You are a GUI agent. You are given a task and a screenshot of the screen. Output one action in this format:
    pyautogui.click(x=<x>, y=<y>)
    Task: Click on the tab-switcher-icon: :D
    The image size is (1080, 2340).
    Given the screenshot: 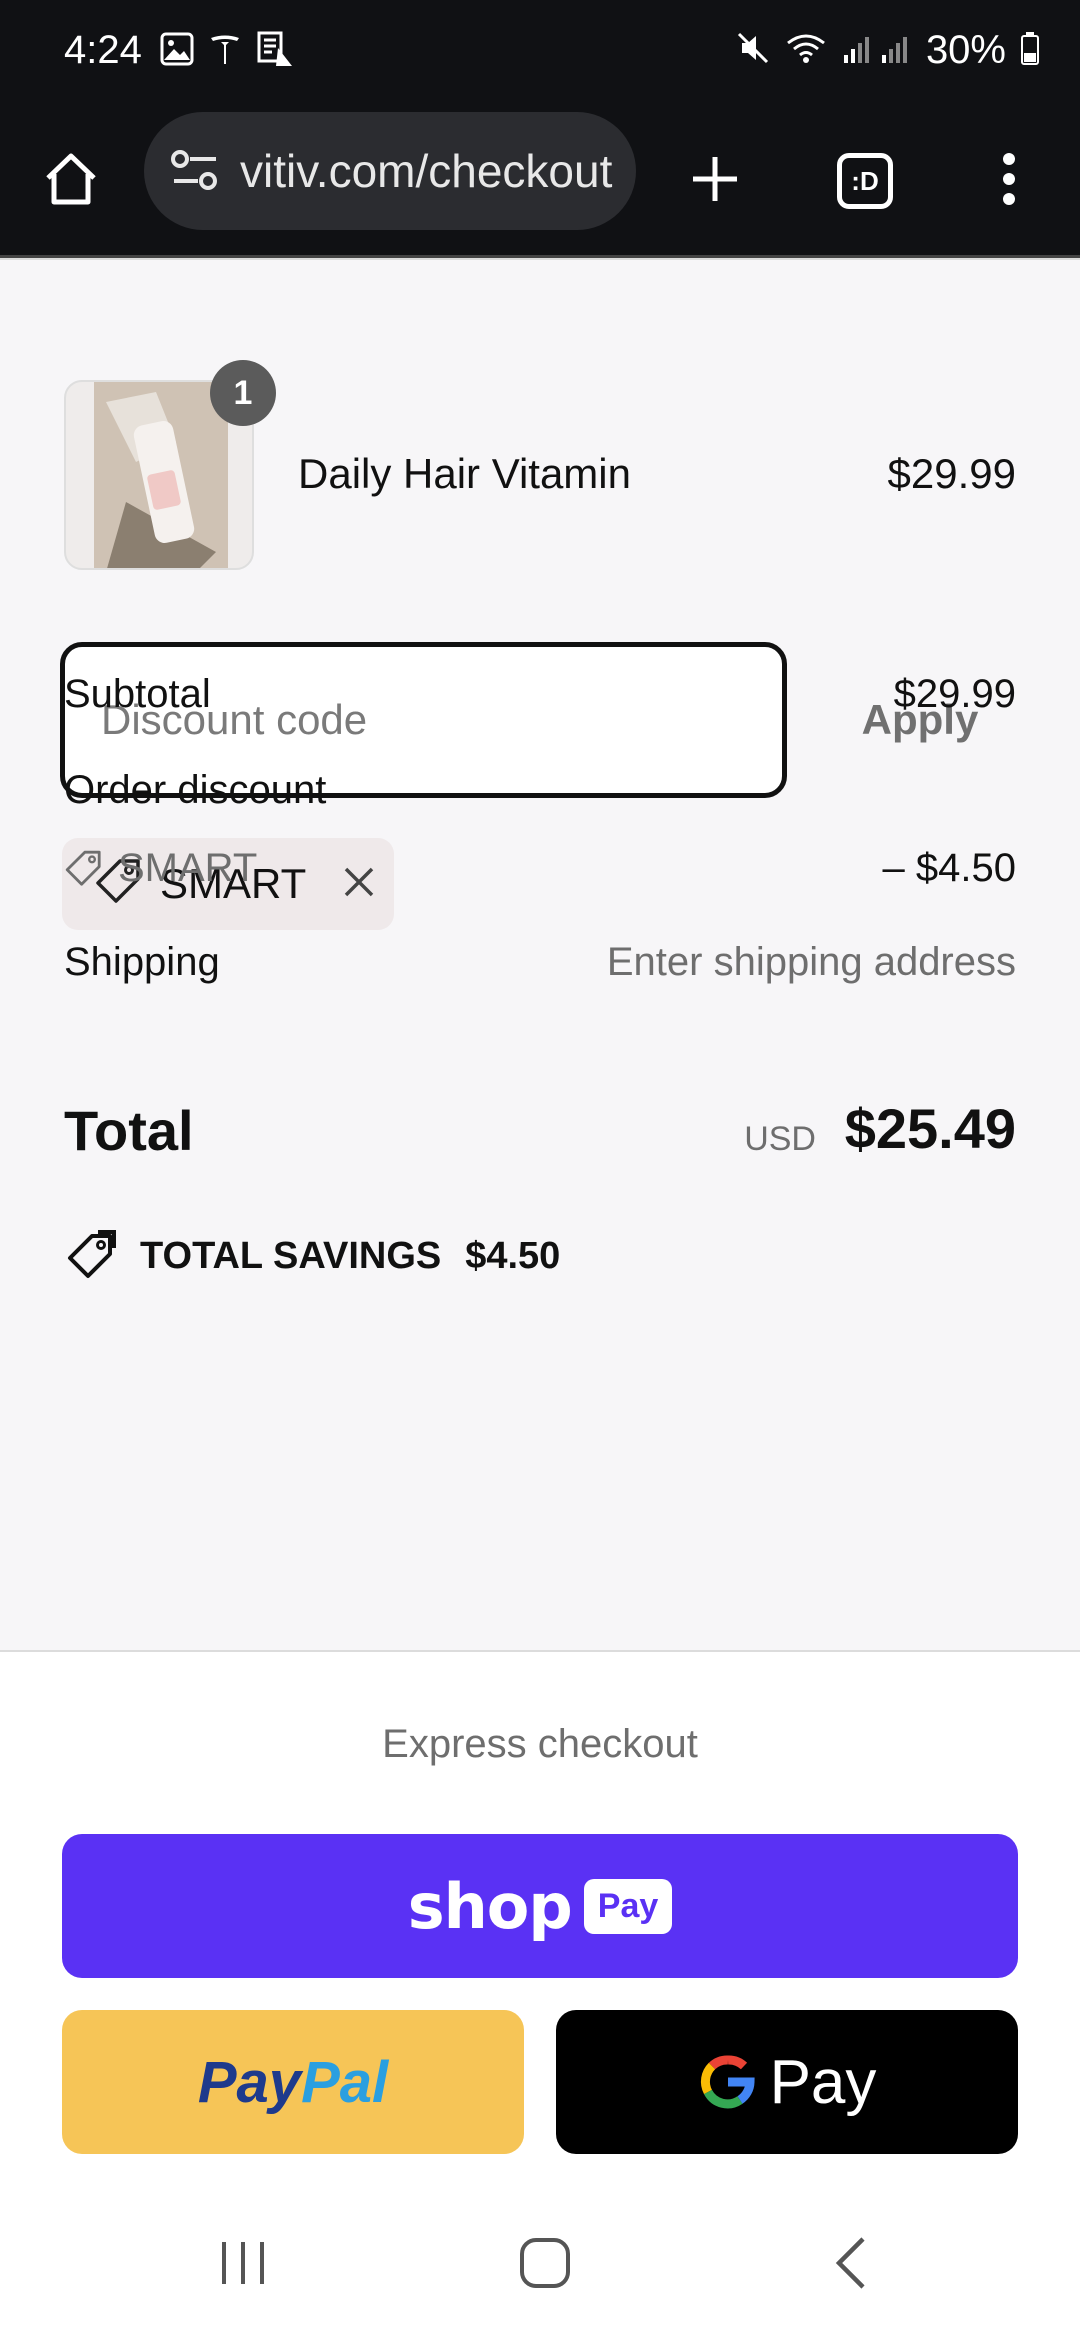 What is the action you would take?
    pyautogui.click(x=865, y=181)
    